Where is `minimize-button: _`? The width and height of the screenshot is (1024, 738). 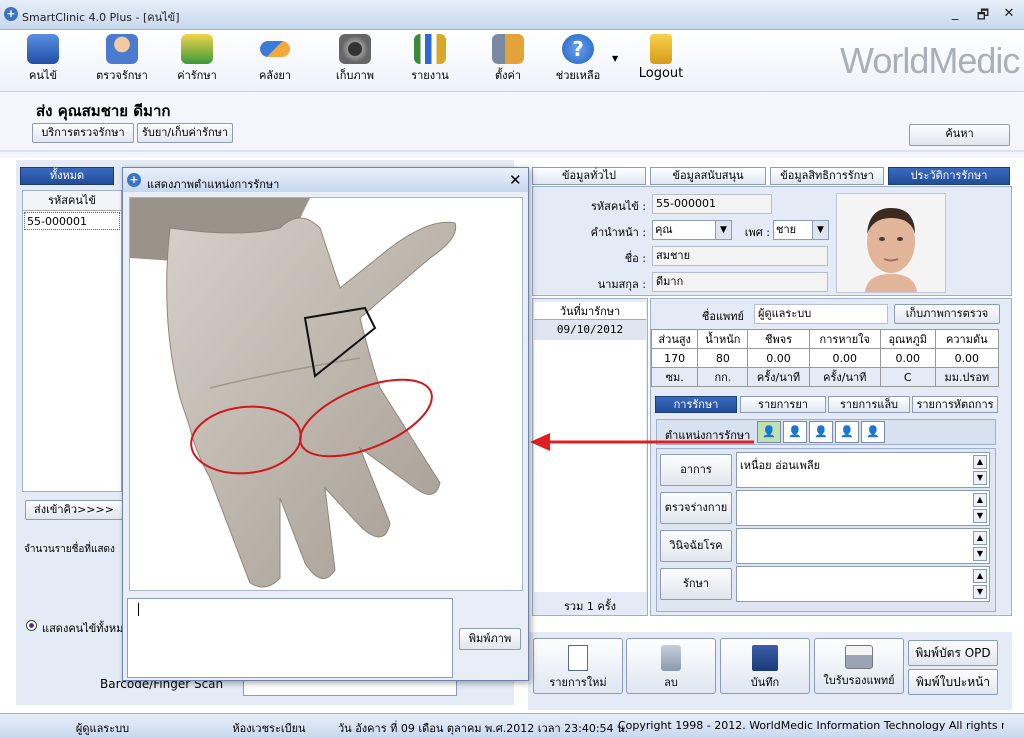
minimize-button: _ is located at coordinates (955, 15).